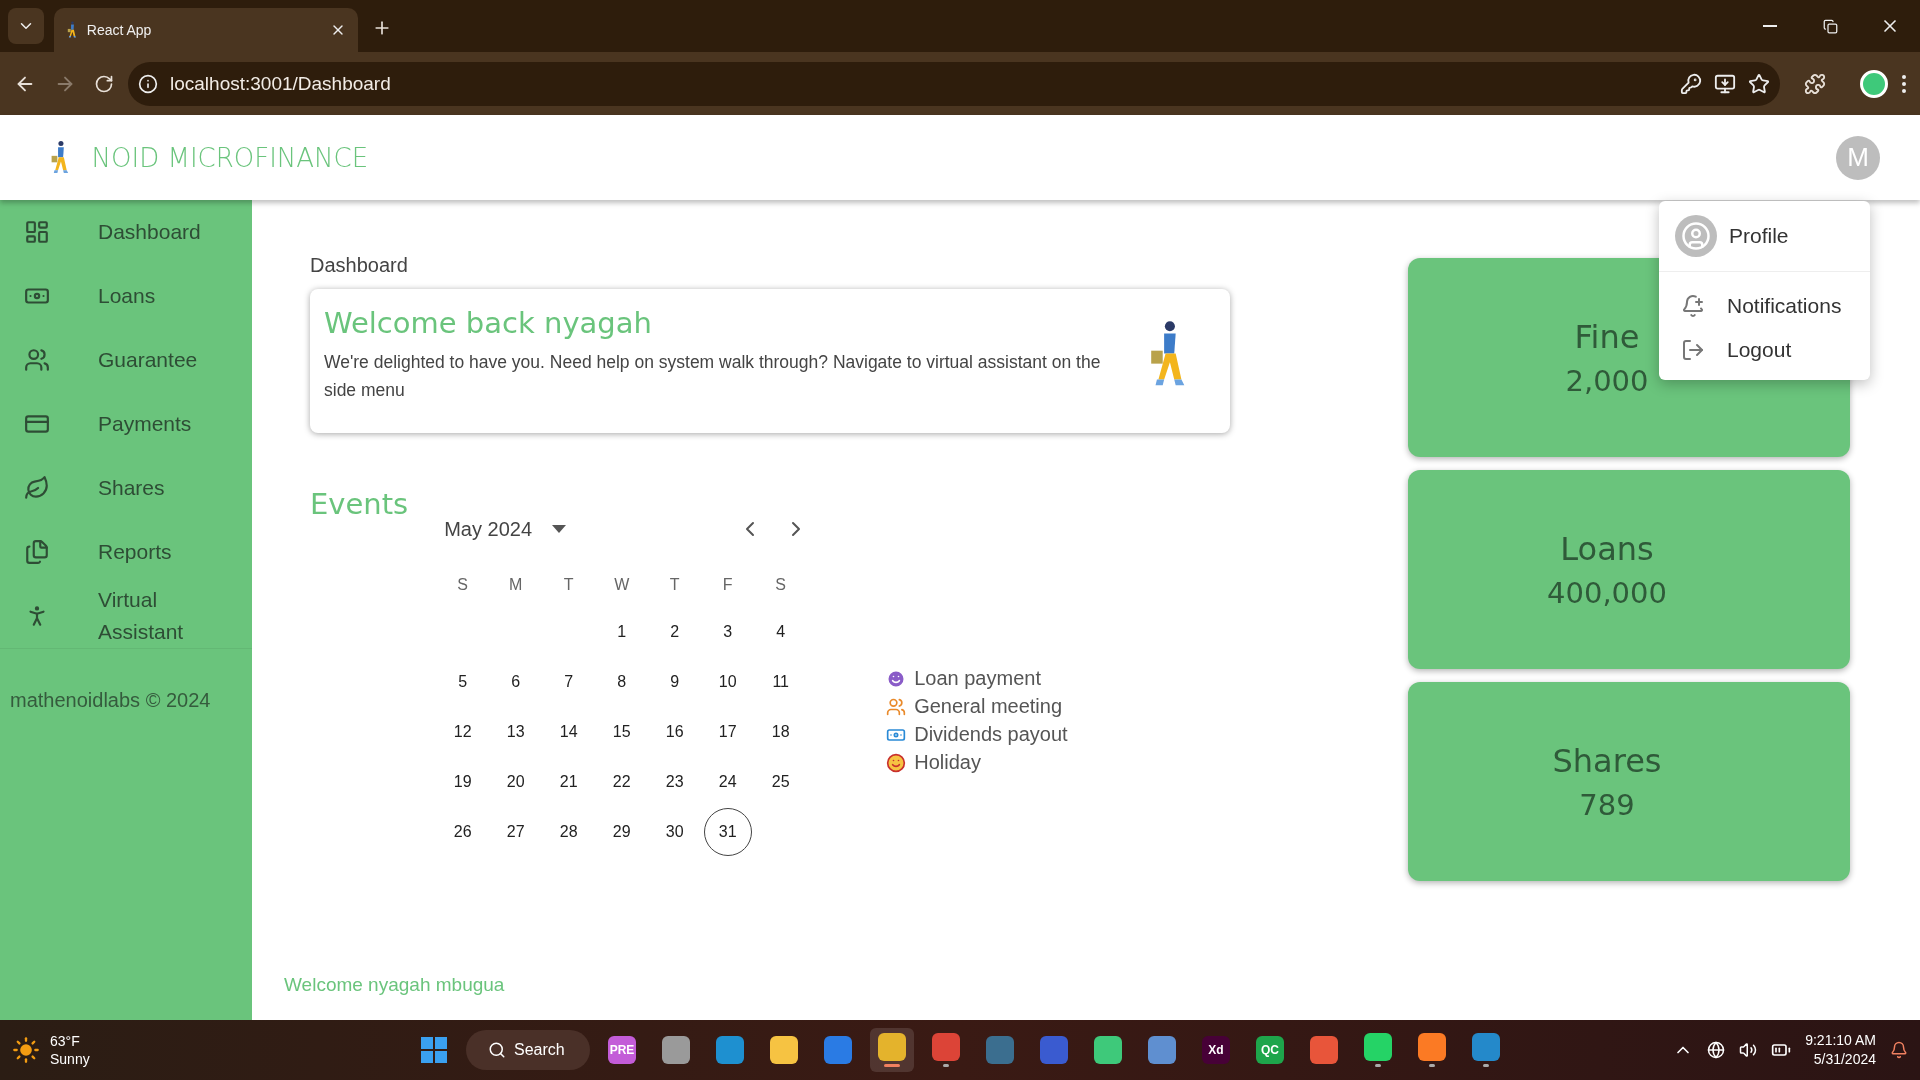 The image size is (1920, 1080). What do you see at coordinates (1716, 1050) in the screenshot?
I see `network-icon` at bounding box center [1716, 1050].